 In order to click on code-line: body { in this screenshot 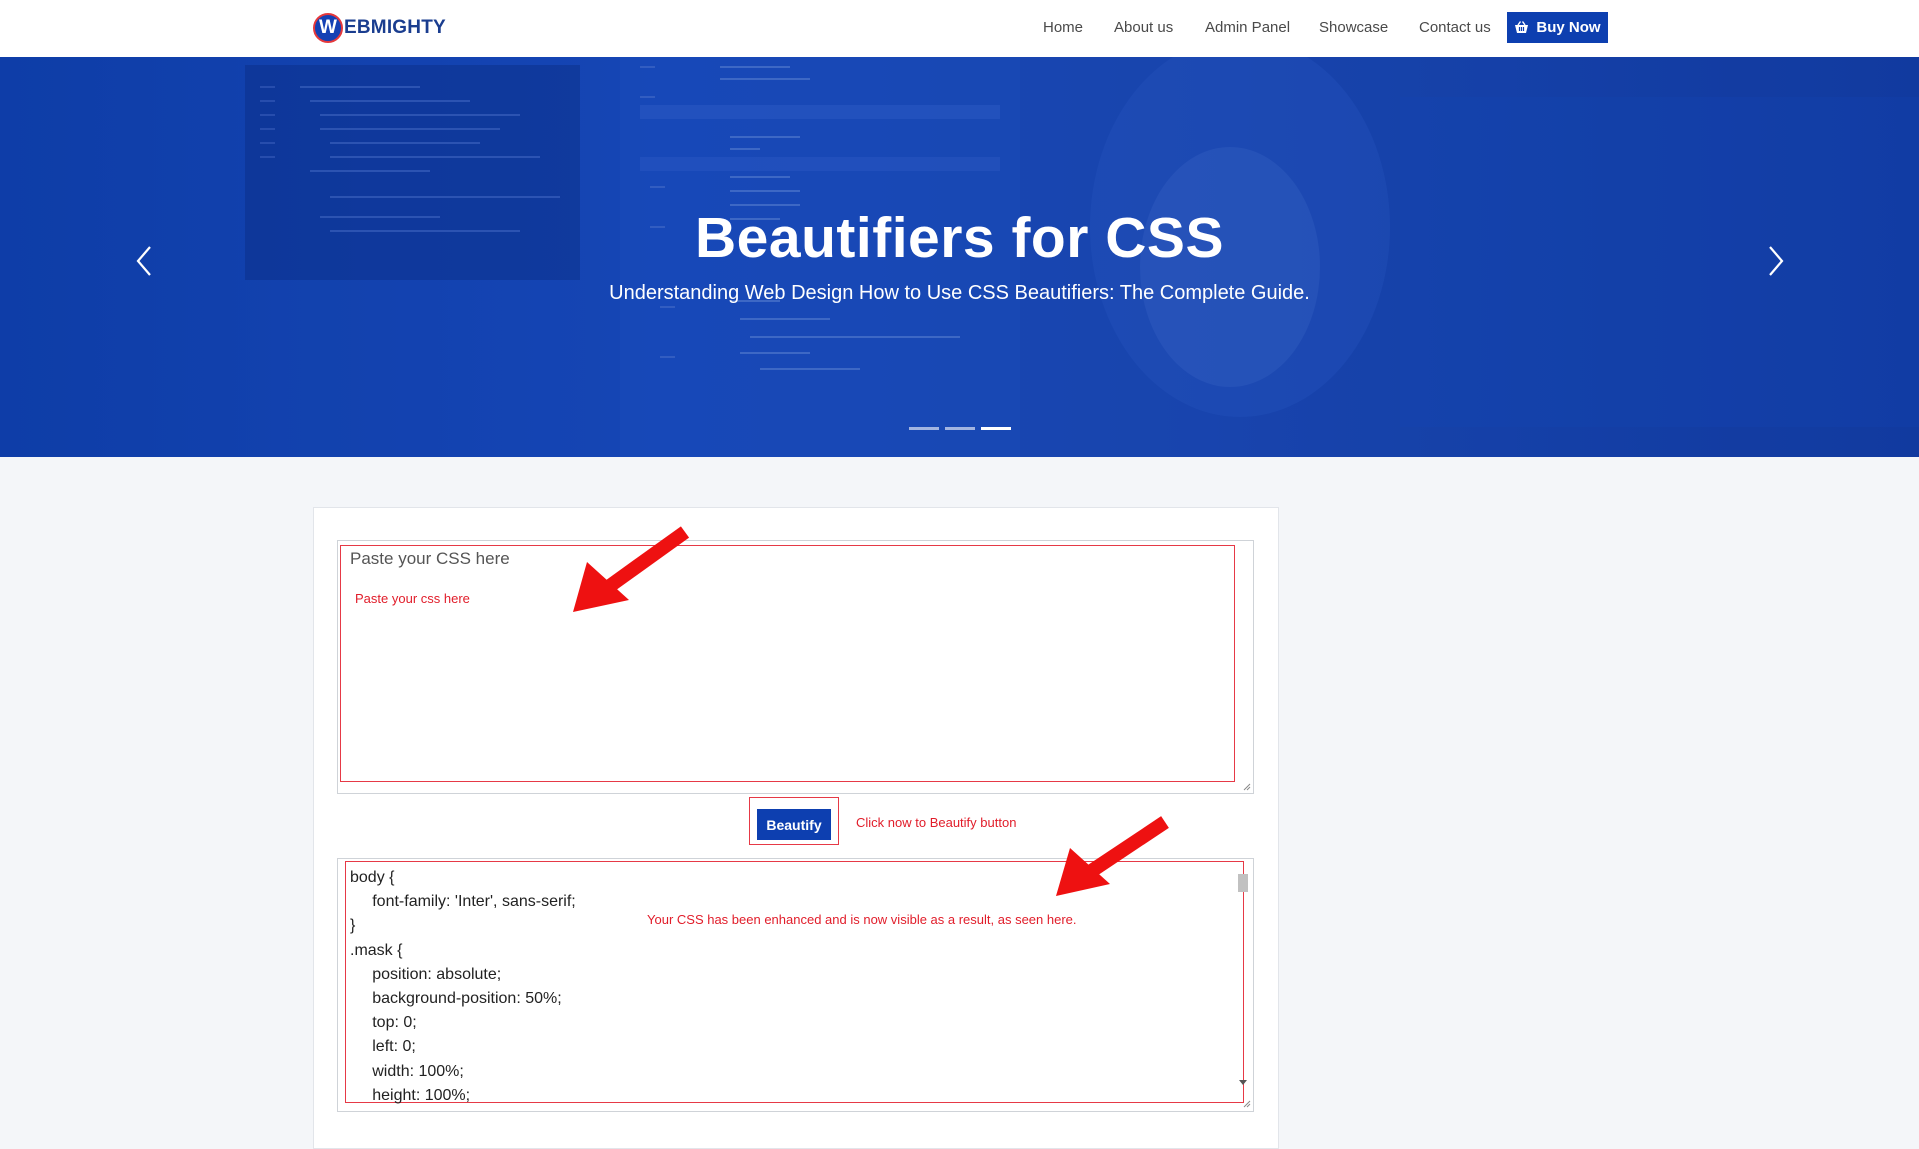, I will do `click(372, 877)`.